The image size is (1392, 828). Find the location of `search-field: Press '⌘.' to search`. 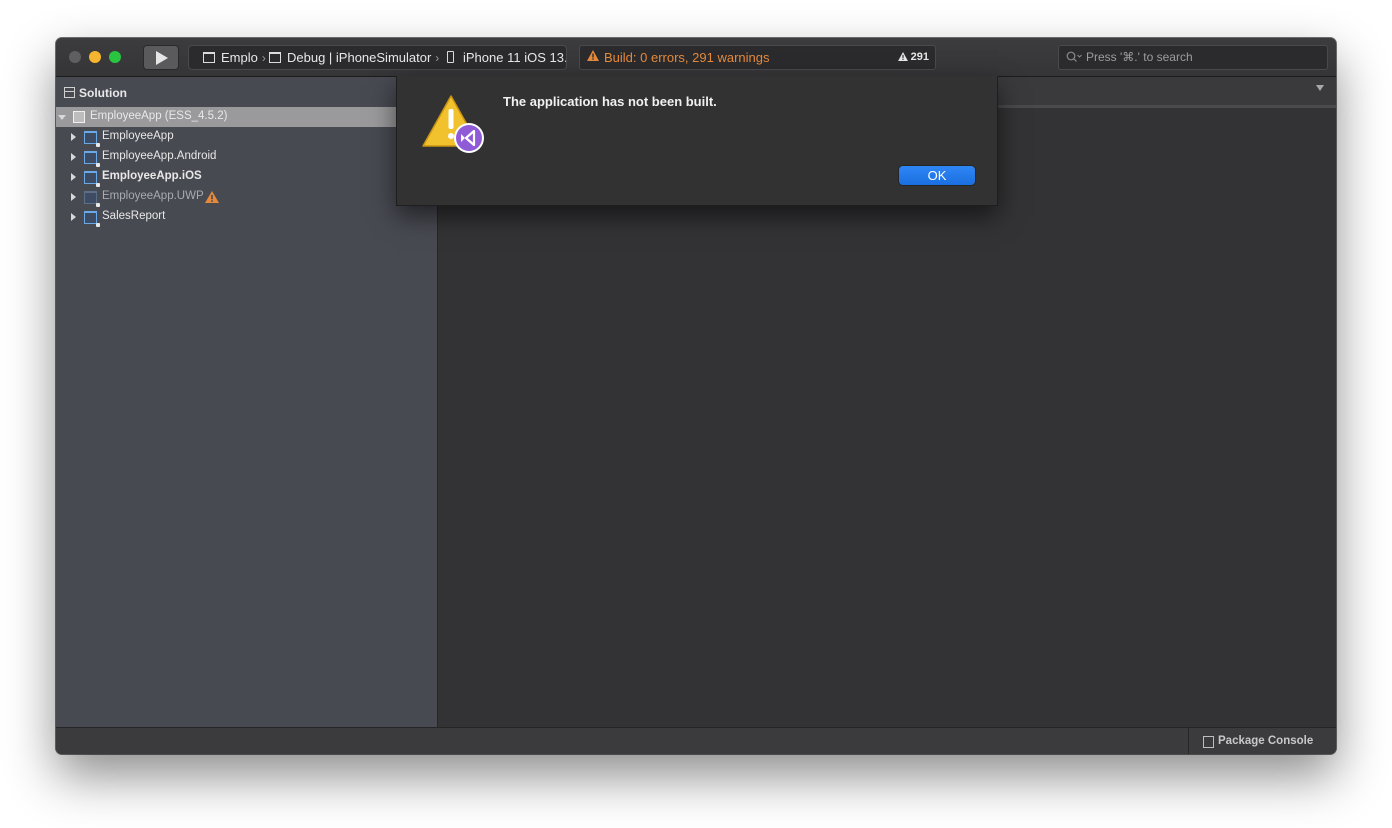

search-field: Press '⌘.' to search is located at coordinates (1193, 57).